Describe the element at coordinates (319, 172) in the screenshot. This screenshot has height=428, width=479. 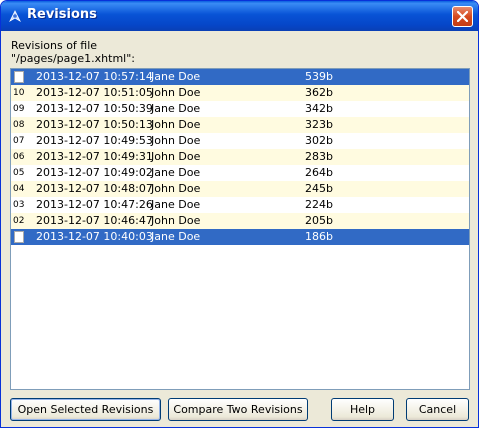
I see `revision-size: 264b` at that location.